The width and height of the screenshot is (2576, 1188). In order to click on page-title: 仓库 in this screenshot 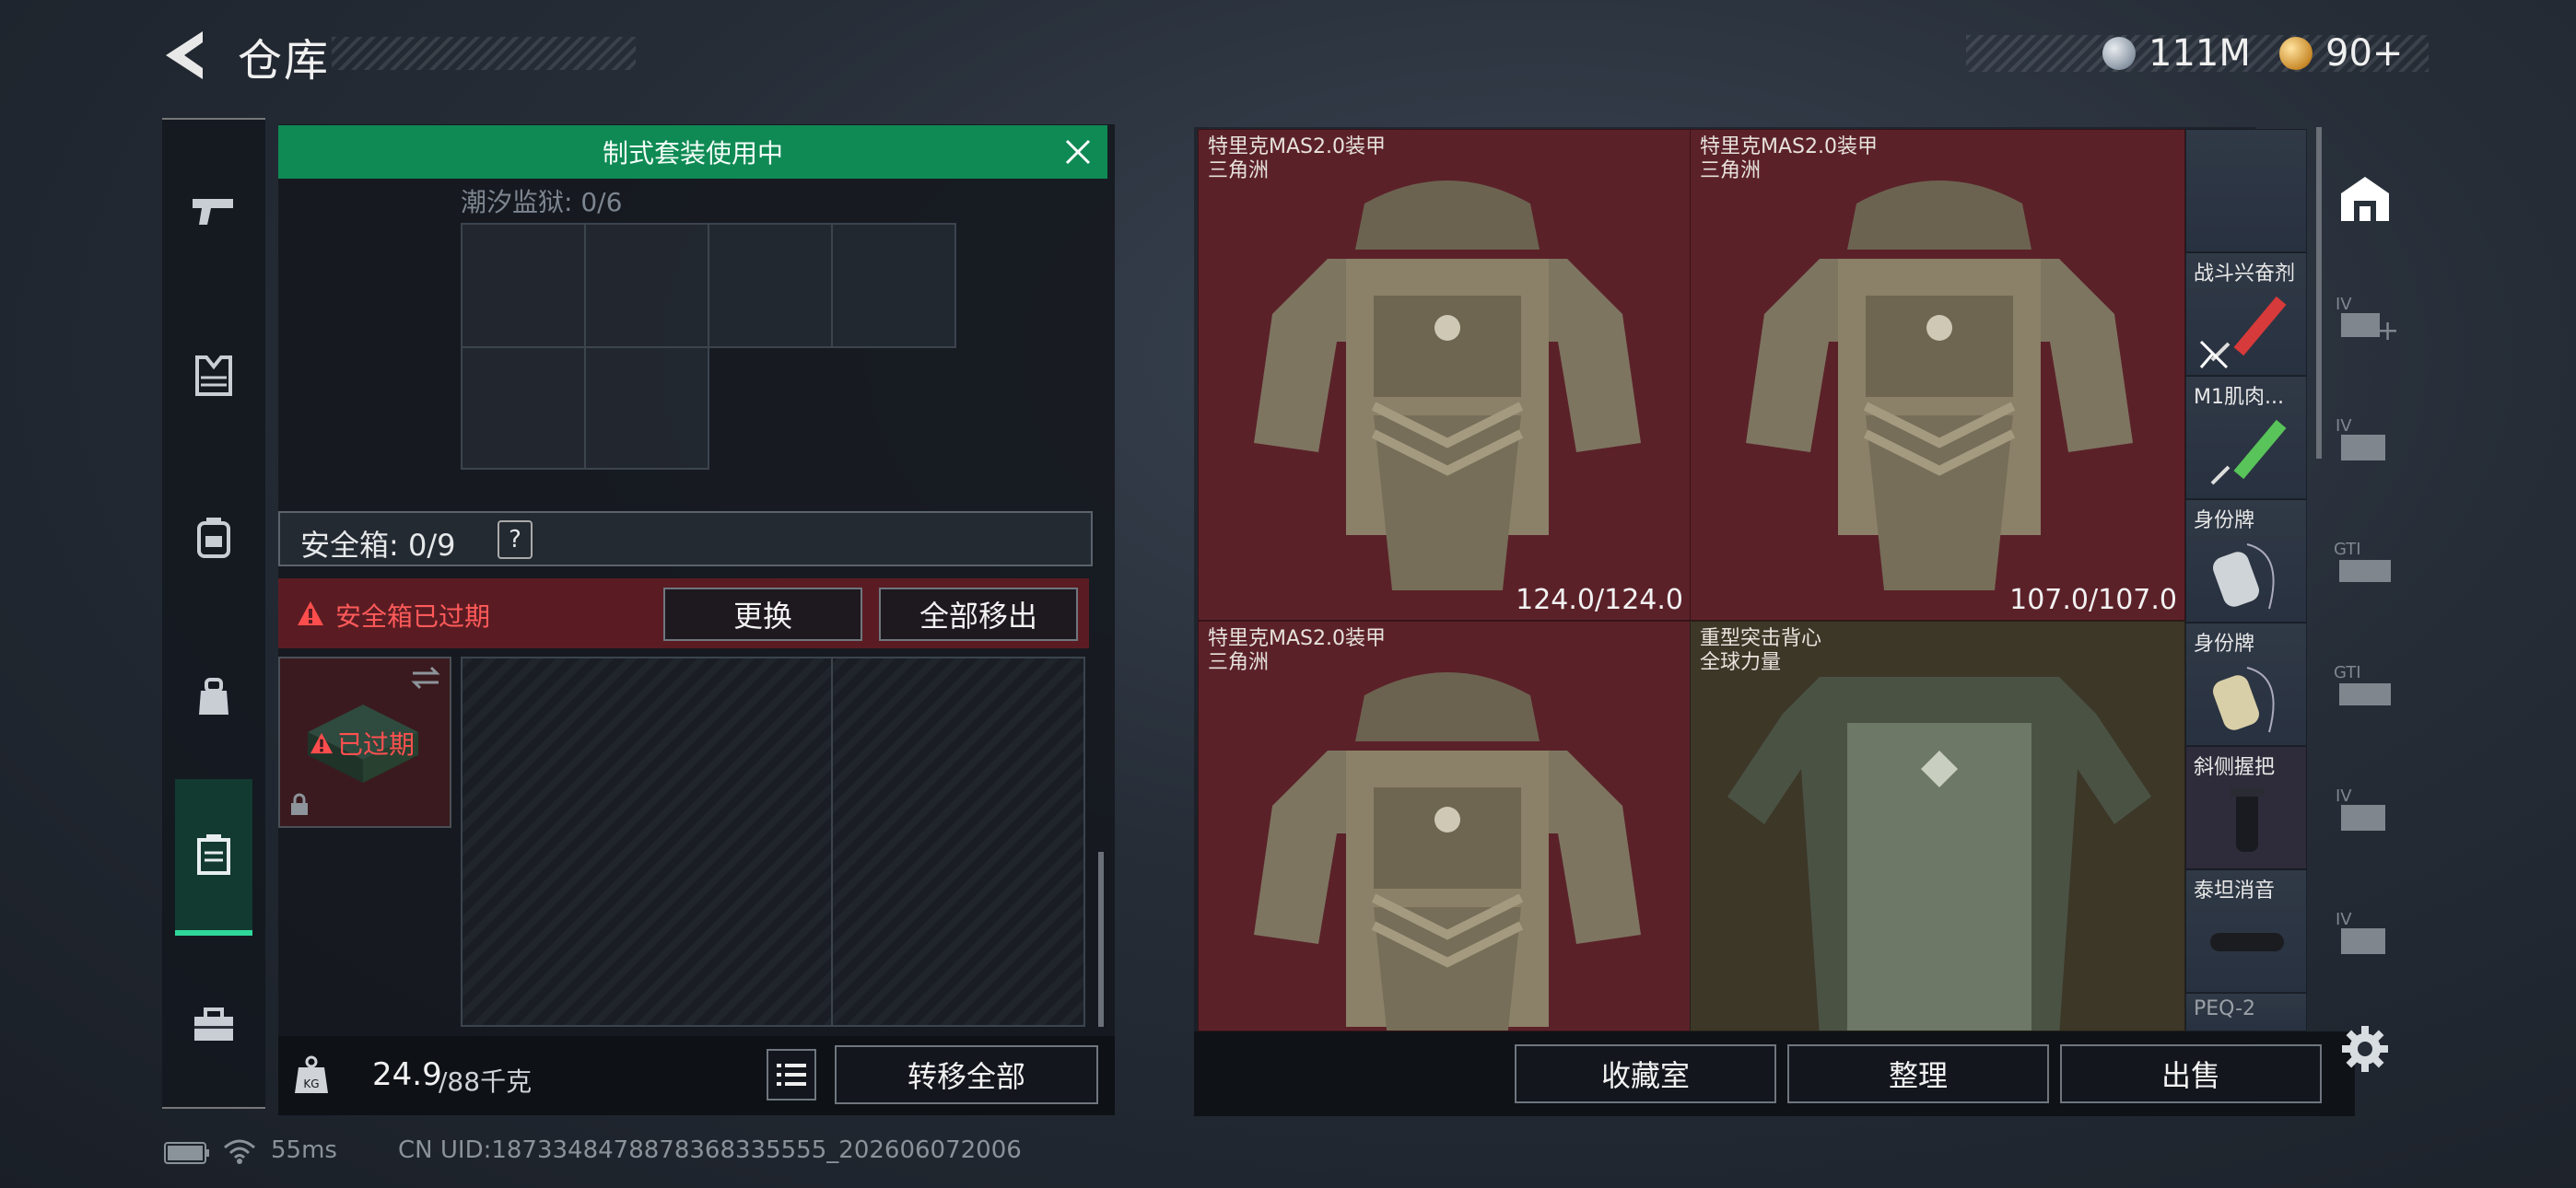, I will do `click(284, 61)`.